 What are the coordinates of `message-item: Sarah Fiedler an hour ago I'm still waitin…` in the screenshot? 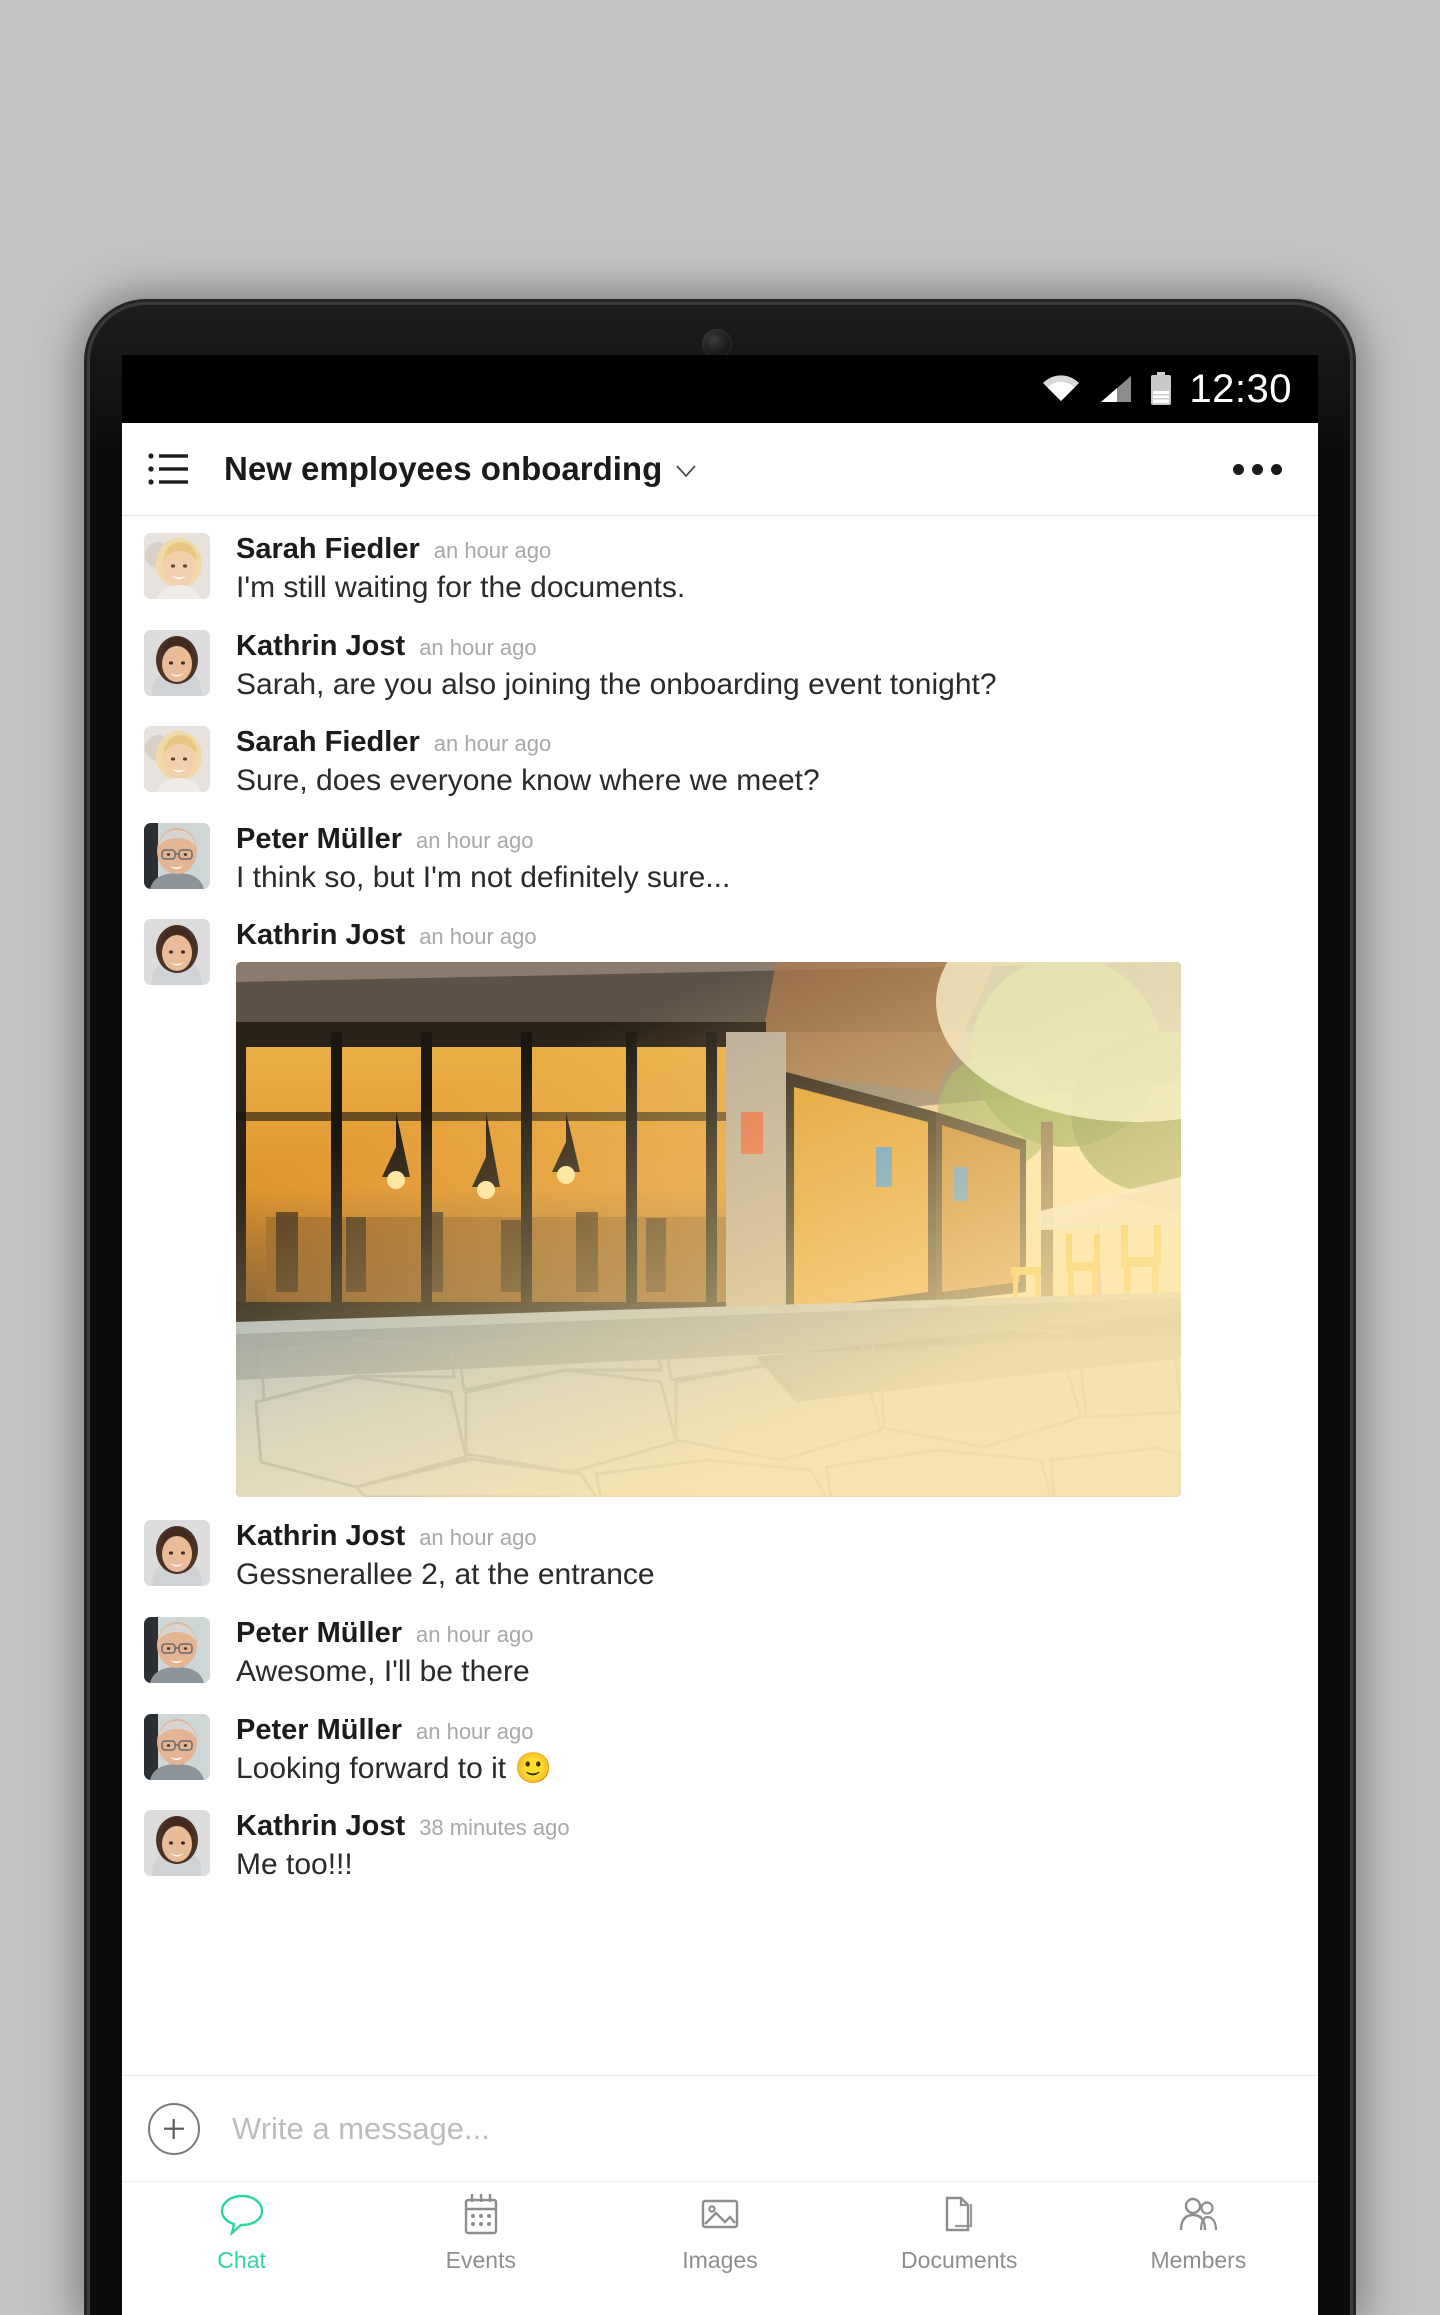 It's located at (720, 570).